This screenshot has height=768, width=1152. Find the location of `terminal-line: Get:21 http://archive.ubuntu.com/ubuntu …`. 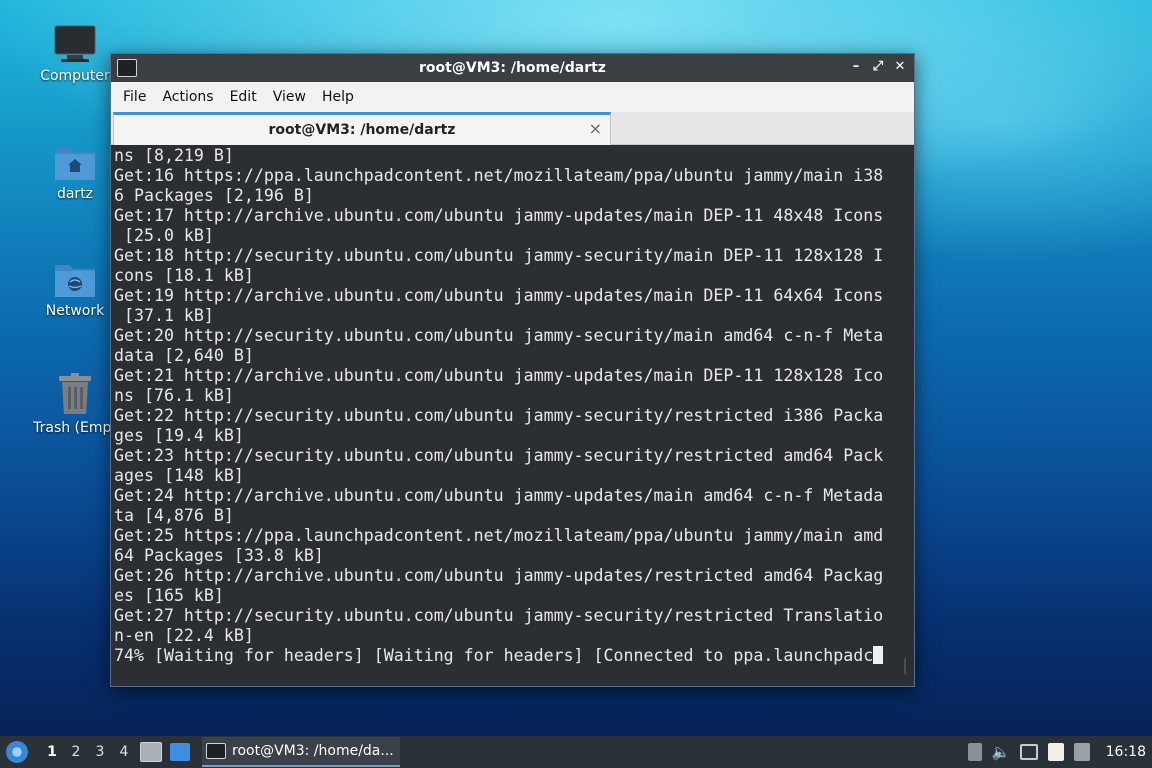

terminal-line: Get:21 http://archive.ubuntu.com/ubuntu … is located at coordinates (499, 375).